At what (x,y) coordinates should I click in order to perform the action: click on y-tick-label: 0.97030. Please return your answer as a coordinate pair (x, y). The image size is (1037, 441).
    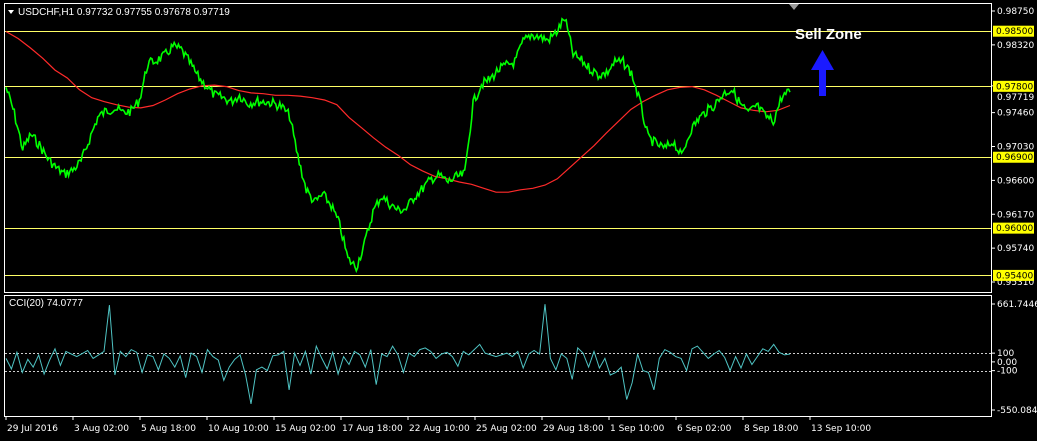
    Looking at the image, I should click on (1015, 148).